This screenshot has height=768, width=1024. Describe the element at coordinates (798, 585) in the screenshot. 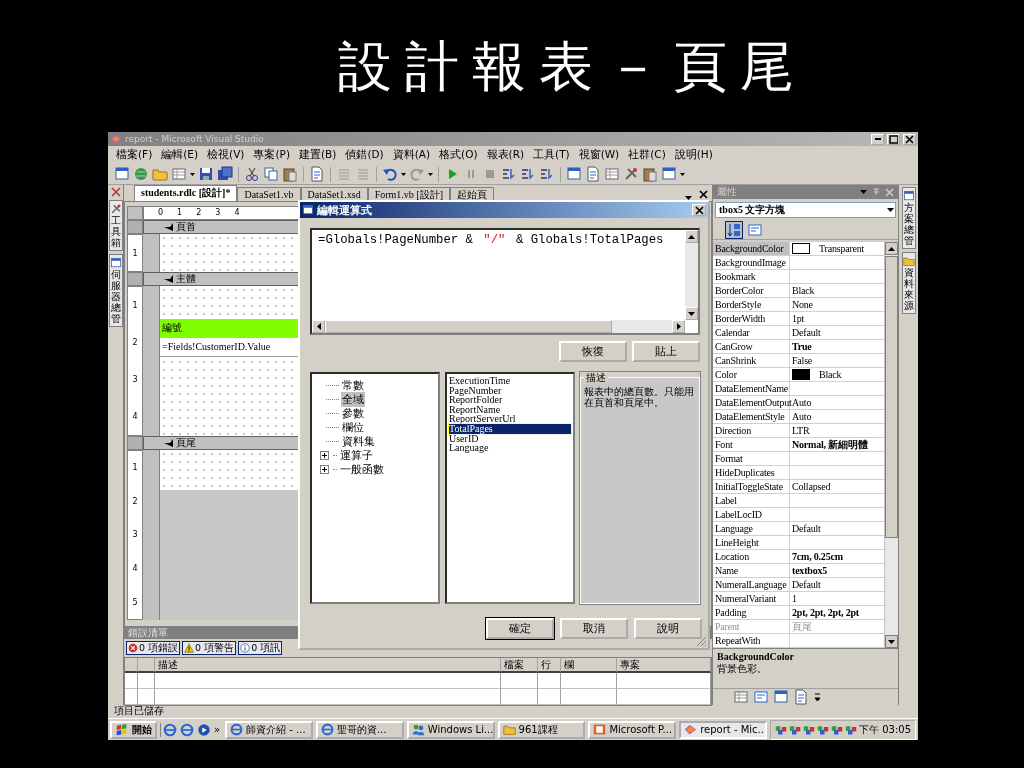

I see `property-row: NumeralLanguage Default` at that location.